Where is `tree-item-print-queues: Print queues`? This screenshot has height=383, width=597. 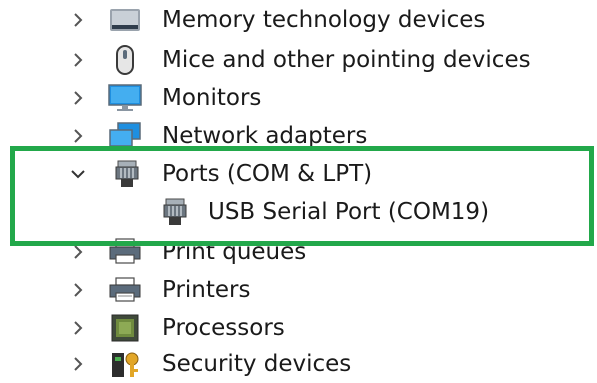 tree-item-print-queues: Print queues is located at coordinates (298, 252).